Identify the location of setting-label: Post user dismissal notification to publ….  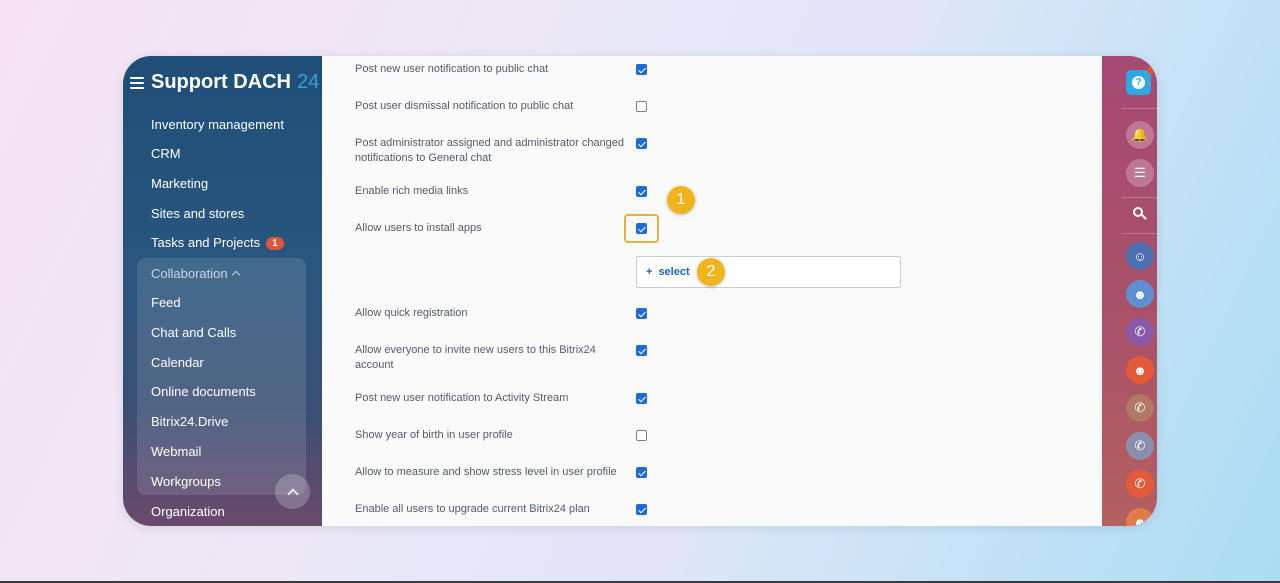
(464, 106).